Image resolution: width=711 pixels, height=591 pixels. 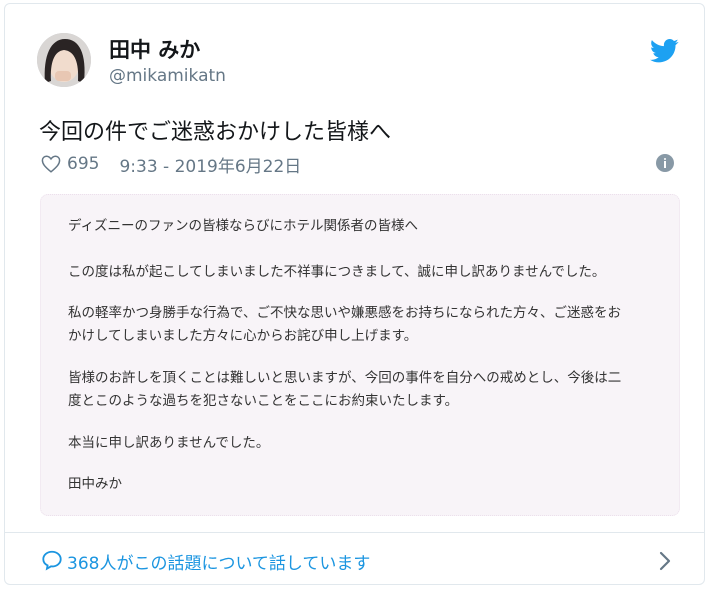 What do you see at coordinates (64, 60) in the screenshot?
I see `avatar` at bounding box center [64, 60].